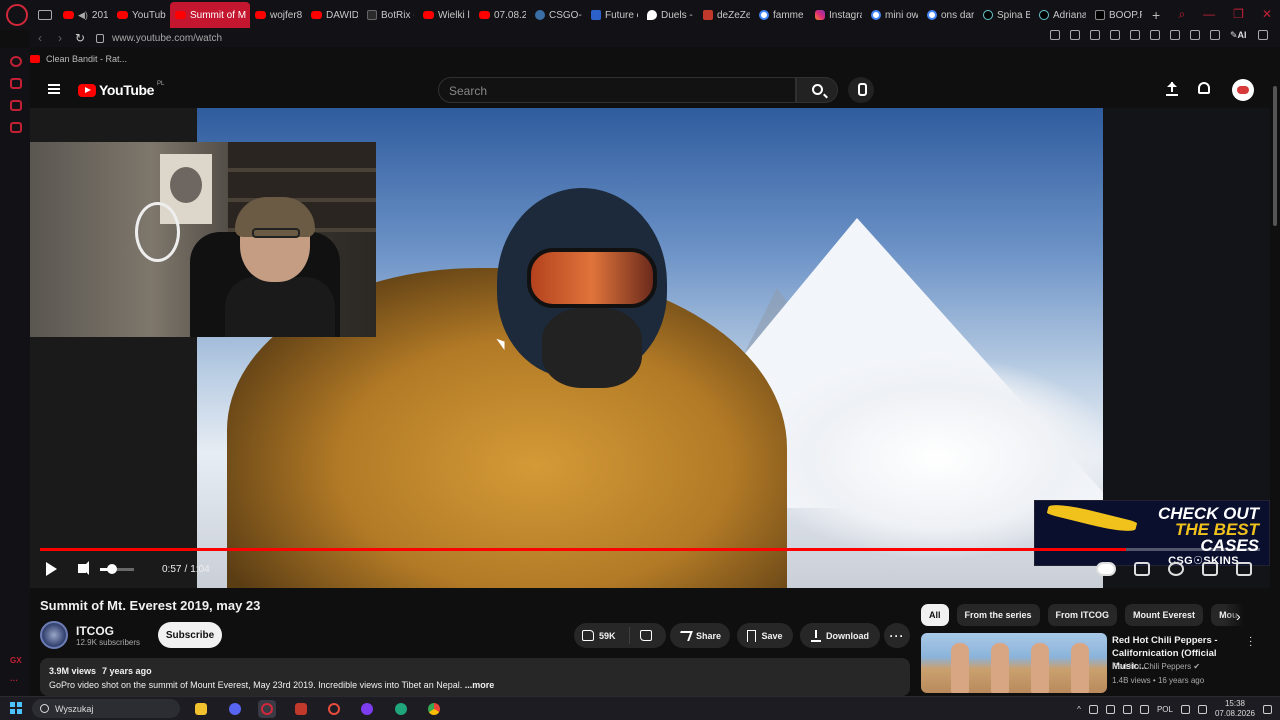 This screenshot has width=1280, height=720. Describe the element at coordinates (1106, 569) in the screenshot. I see `autoplay-toggle-icon` at that location.